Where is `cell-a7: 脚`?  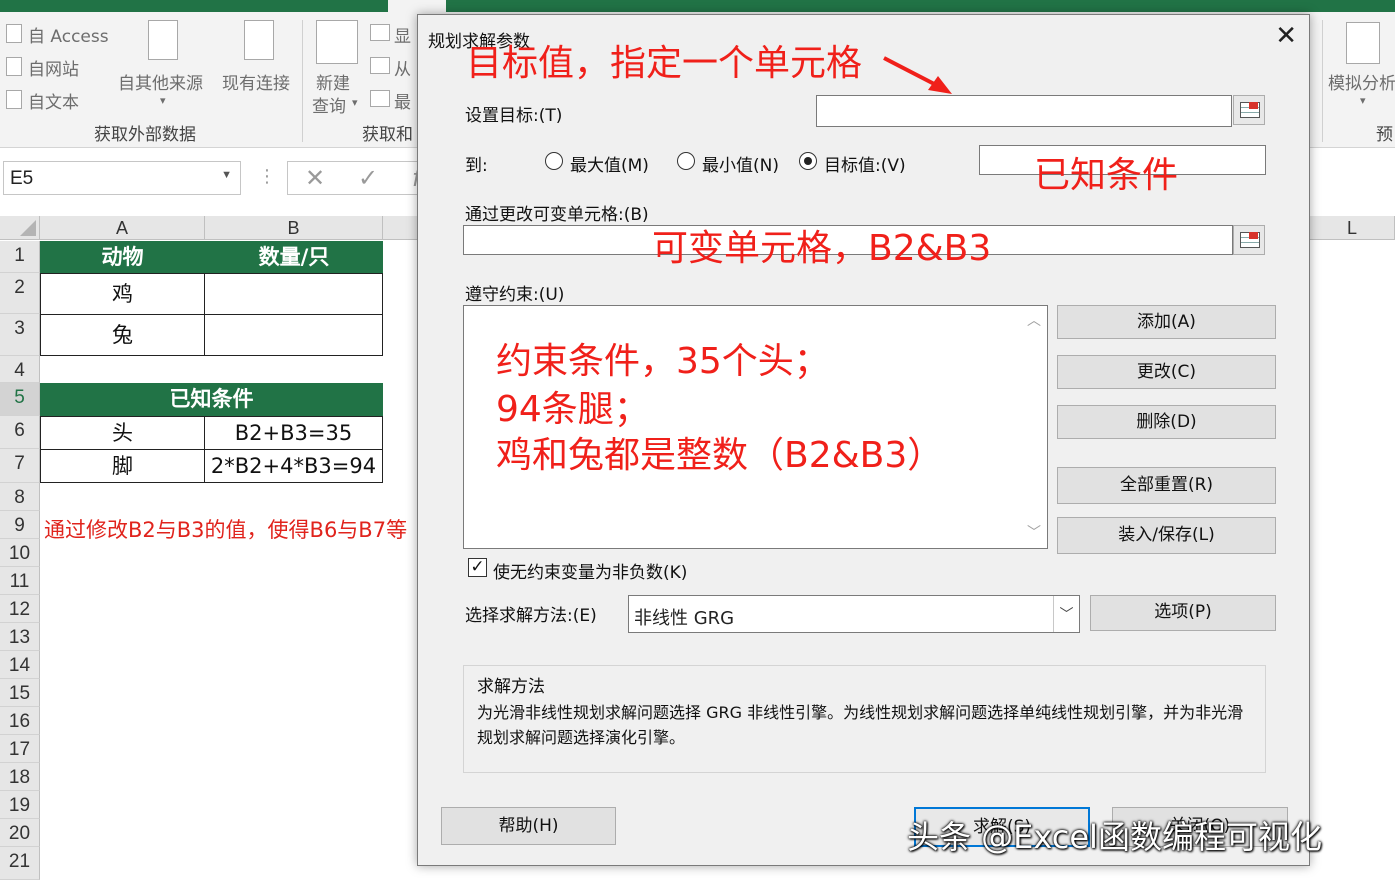 cell-a7: 脚 is located at coordinates (122, 466).